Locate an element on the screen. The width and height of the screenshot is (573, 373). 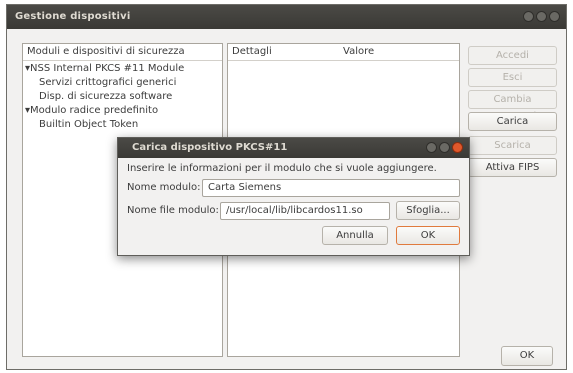
accedi-button: Accedi is located at coordinates (512, 55).